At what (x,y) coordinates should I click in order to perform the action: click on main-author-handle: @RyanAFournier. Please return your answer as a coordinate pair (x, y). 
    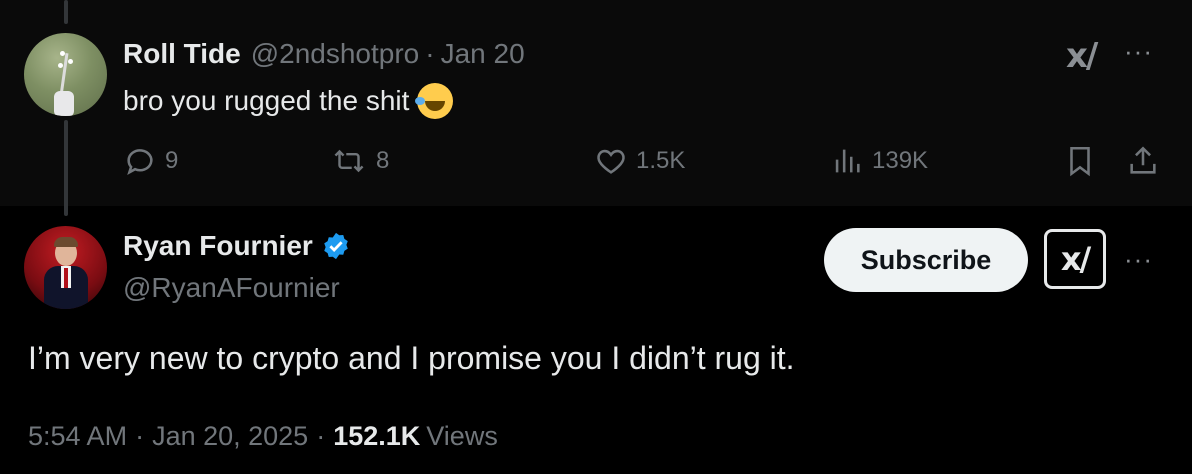
    Looking at the image, I should click on (231, 288).